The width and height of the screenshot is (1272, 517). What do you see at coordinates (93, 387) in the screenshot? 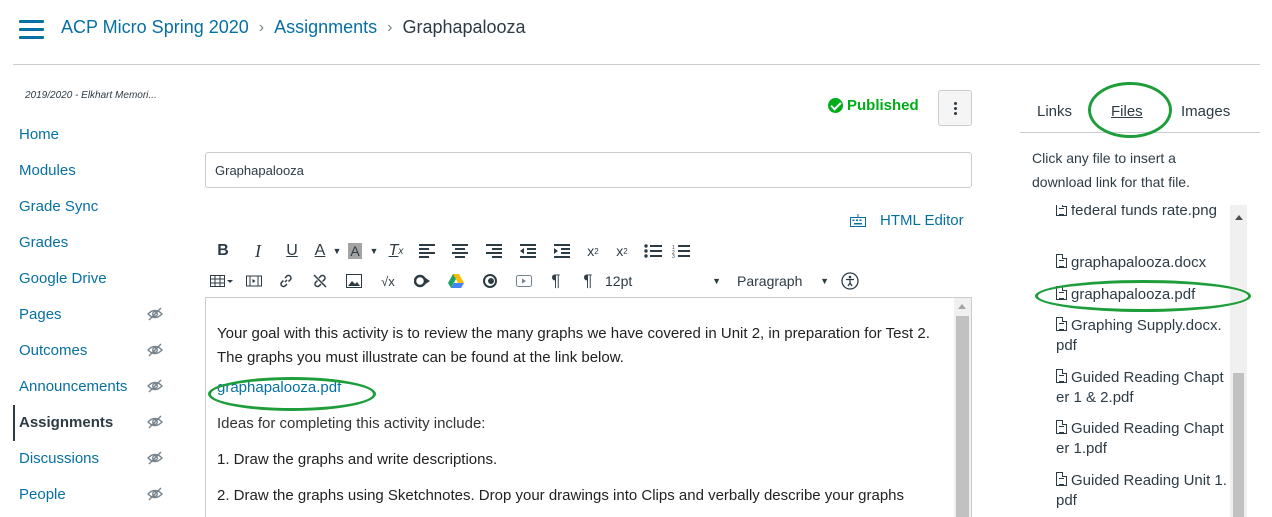
I see `nav-item-announcements: Announcements` at bounding box center [93, 387].